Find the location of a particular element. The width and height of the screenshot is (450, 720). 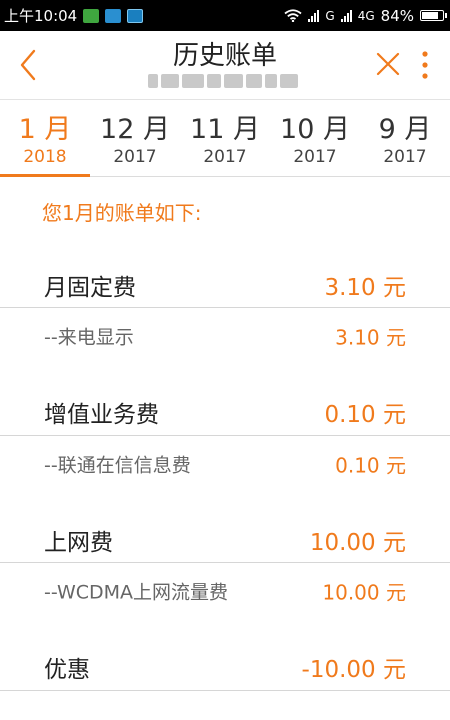

tab-month-9: 9 月 2017 is located at coordinates (405, 138).